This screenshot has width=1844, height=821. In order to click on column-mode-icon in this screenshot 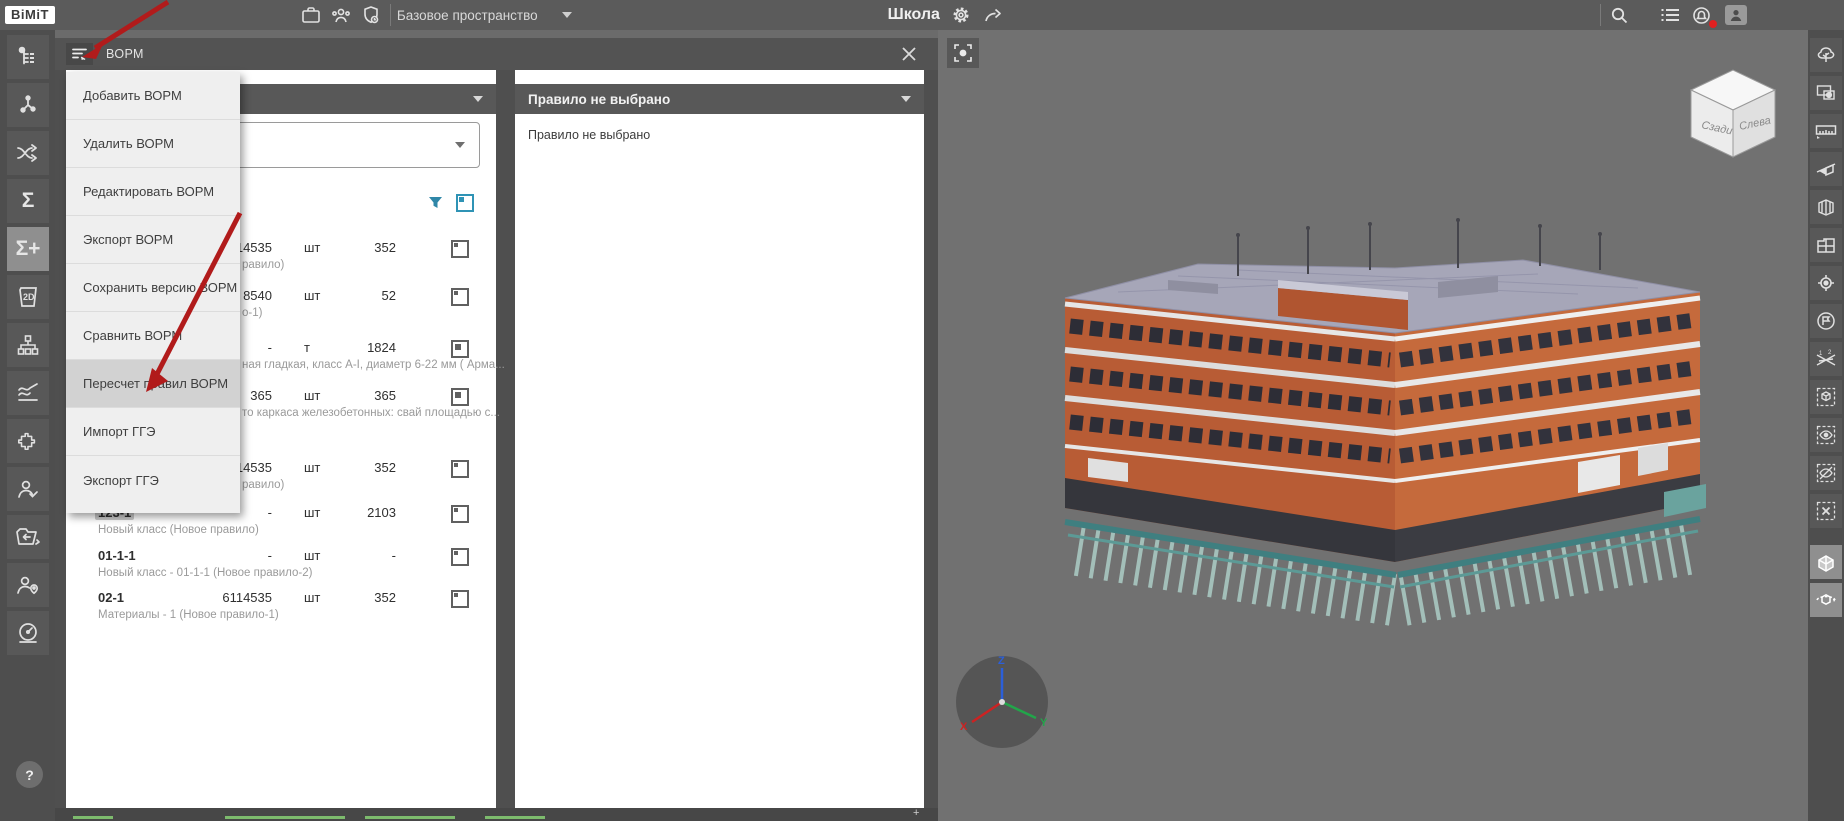, I will do `click(465, 203)`.